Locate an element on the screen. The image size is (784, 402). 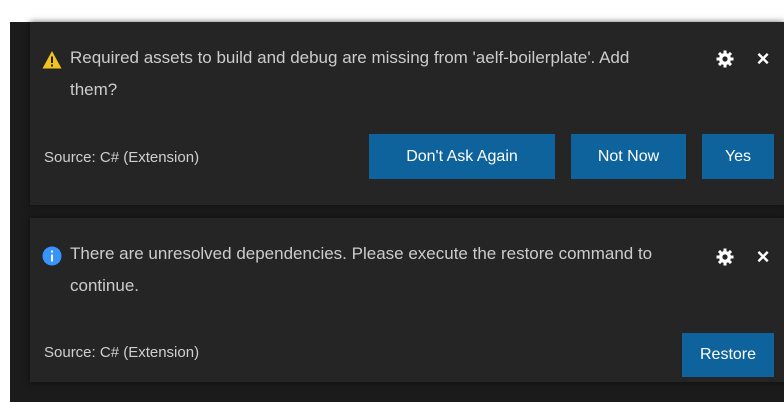
dont-ask-again-button: Don't Ask Again is located at coordinates (462, 156).